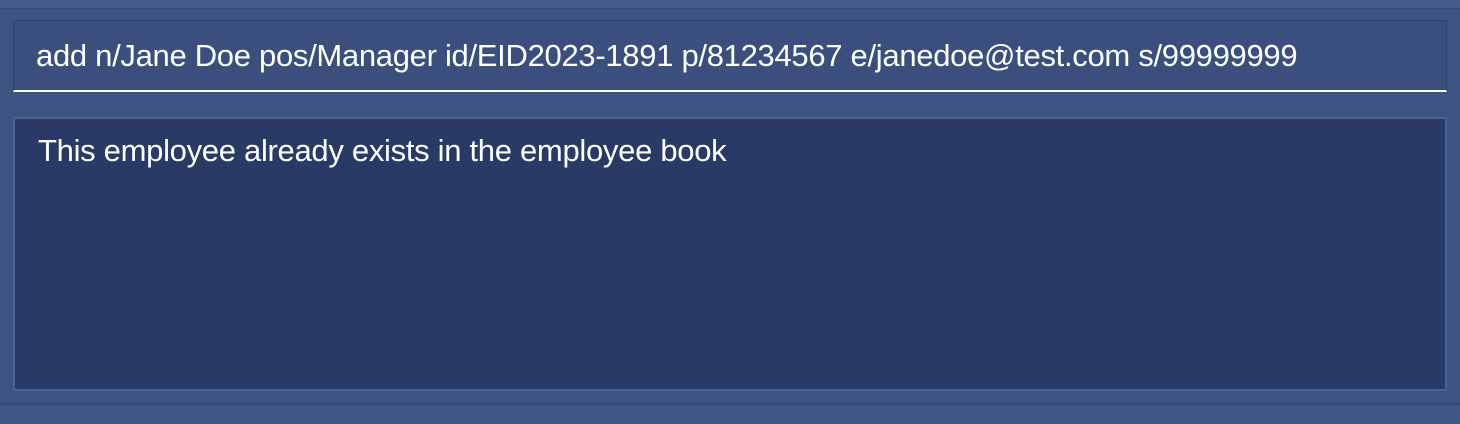 The width and height of the screenshot is (1460, 424). Describe the element at coordinates (730, 4) in the screenshot. I see `top-divider` at that location.